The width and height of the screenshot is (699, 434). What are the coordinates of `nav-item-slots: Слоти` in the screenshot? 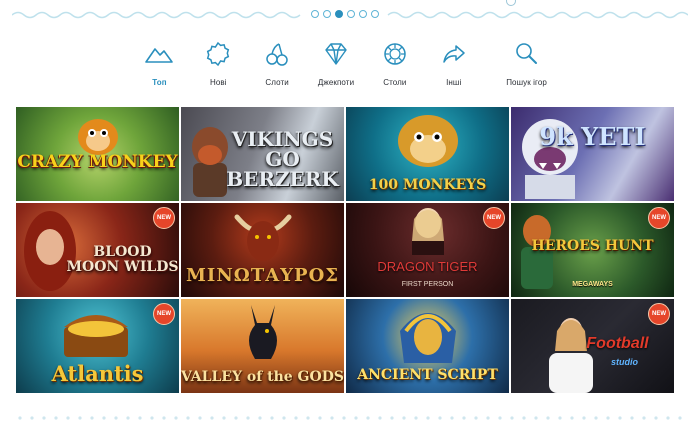 It's located at (277, 65).